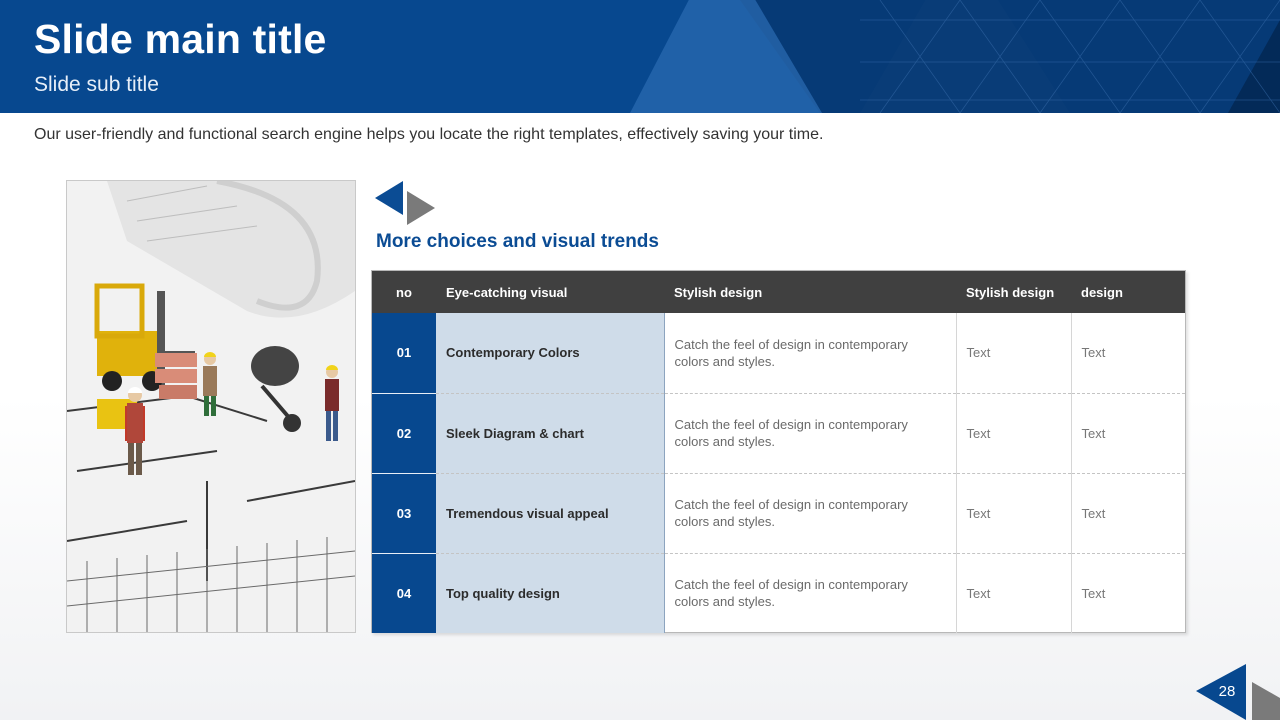  What do you see at coordinates (404, 292) in the screenshot?
I see `column-header-no: no` at bounding box center [404, 292].